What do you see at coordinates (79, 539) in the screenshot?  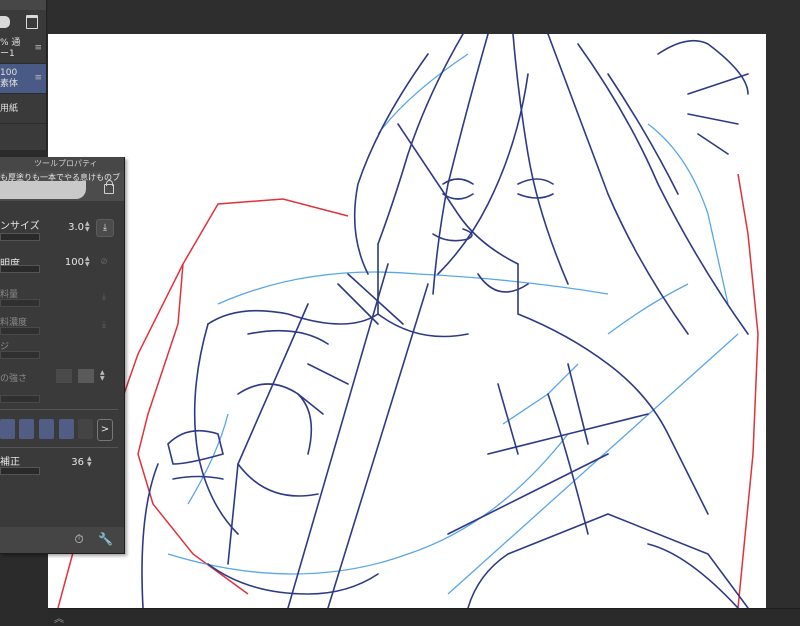 I see `reset-icon: ⏱` at bounding box center [79, 539].